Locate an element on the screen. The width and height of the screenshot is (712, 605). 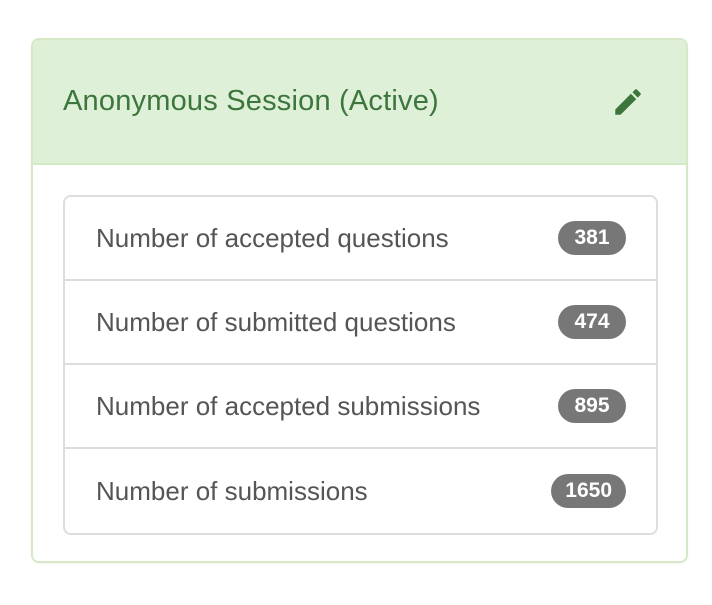
list-item-label: Number of submitted questions is located at coordinates (276, 321).